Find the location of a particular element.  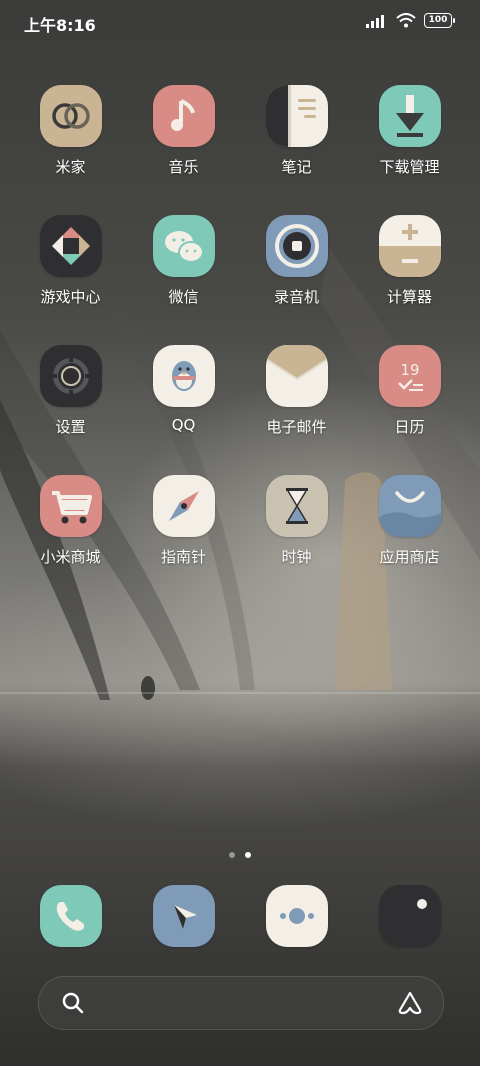

shopping-cart-icon is located at coordinates (70, 506).